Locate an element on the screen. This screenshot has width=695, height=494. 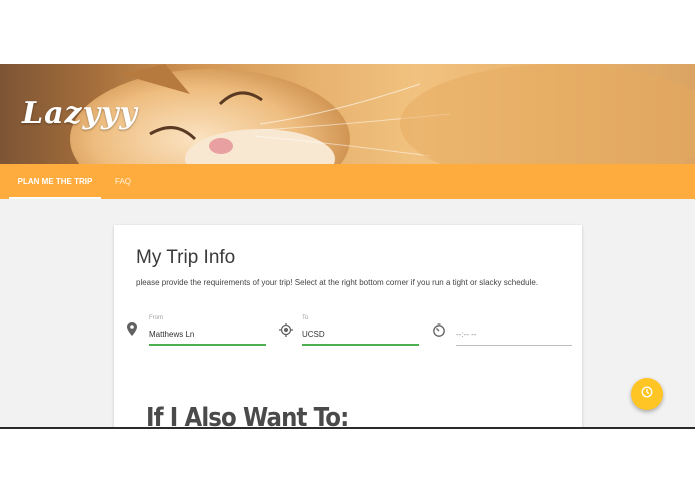
schedule-fab-button is located at coordinates (647, 394).